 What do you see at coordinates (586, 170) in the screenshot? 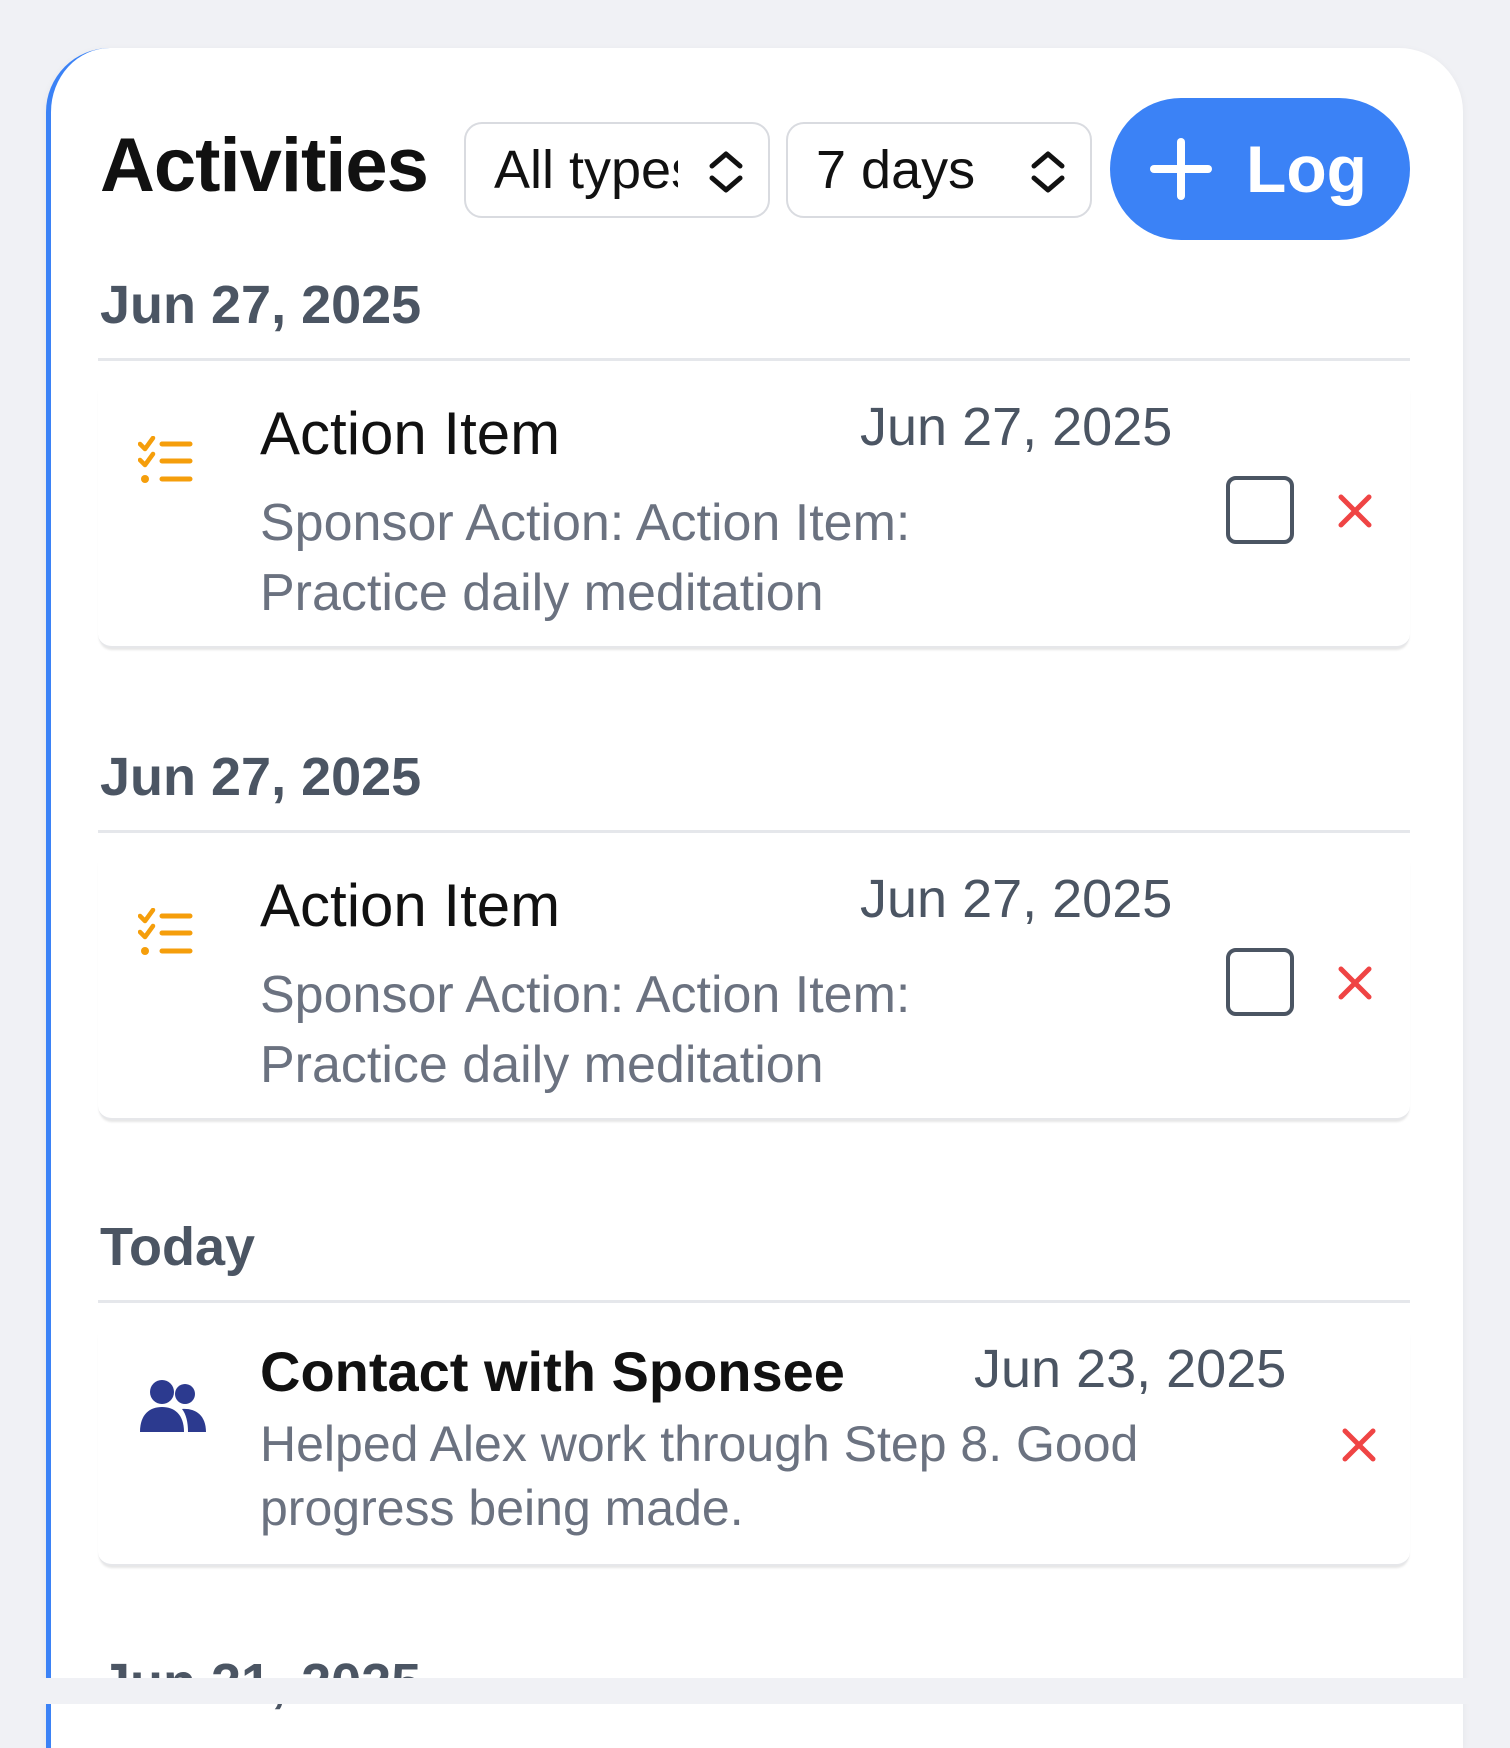
I see `type-filter-value: All types` at bounding box center [586, 170].